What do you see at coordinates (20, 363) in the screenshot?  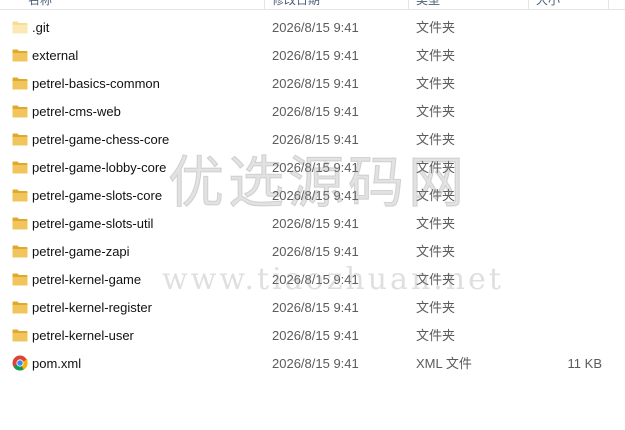 I see `chrome-icon` at bounding box center [20, 363].